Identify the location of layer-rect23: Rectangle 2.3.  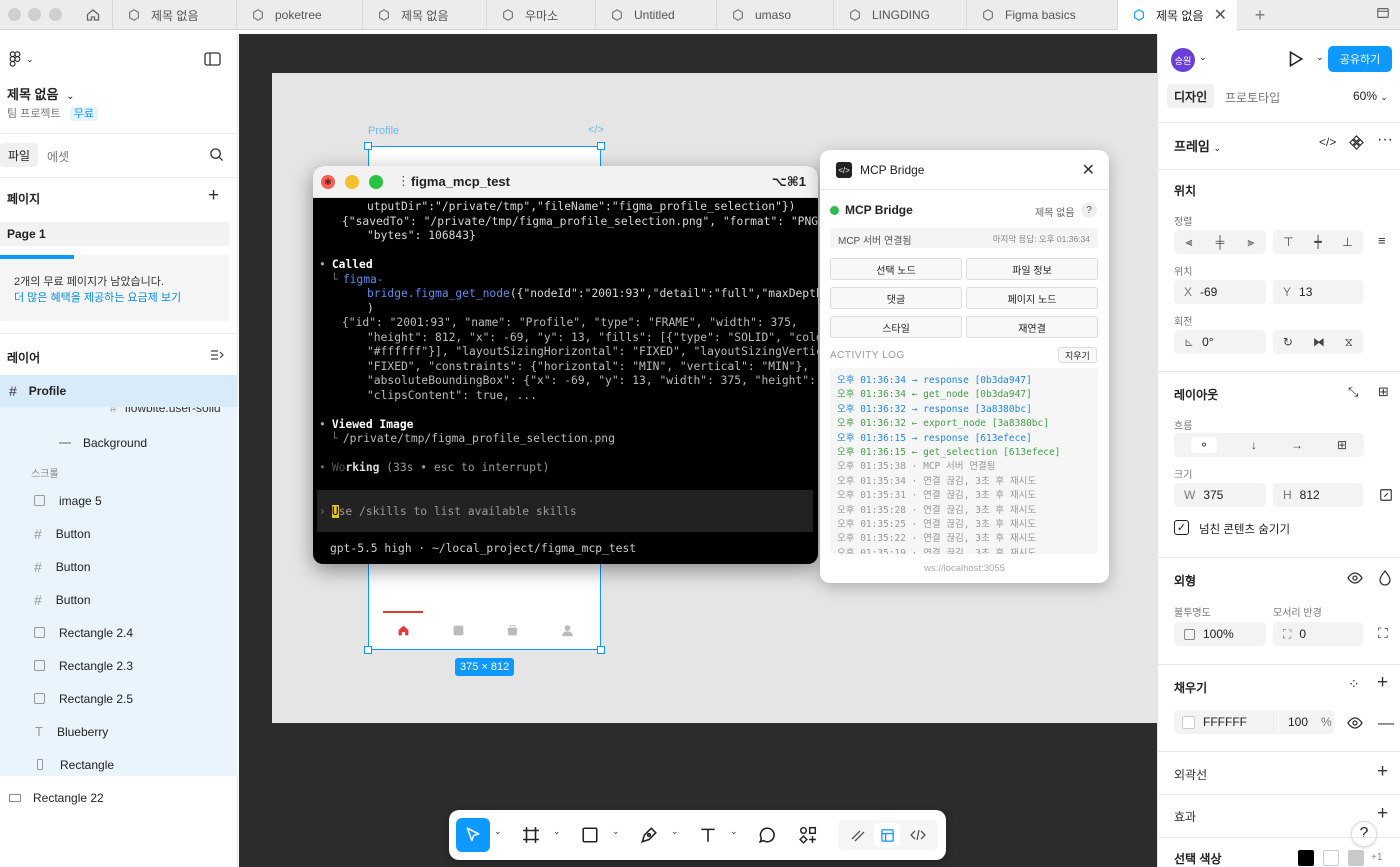
(119, 665).